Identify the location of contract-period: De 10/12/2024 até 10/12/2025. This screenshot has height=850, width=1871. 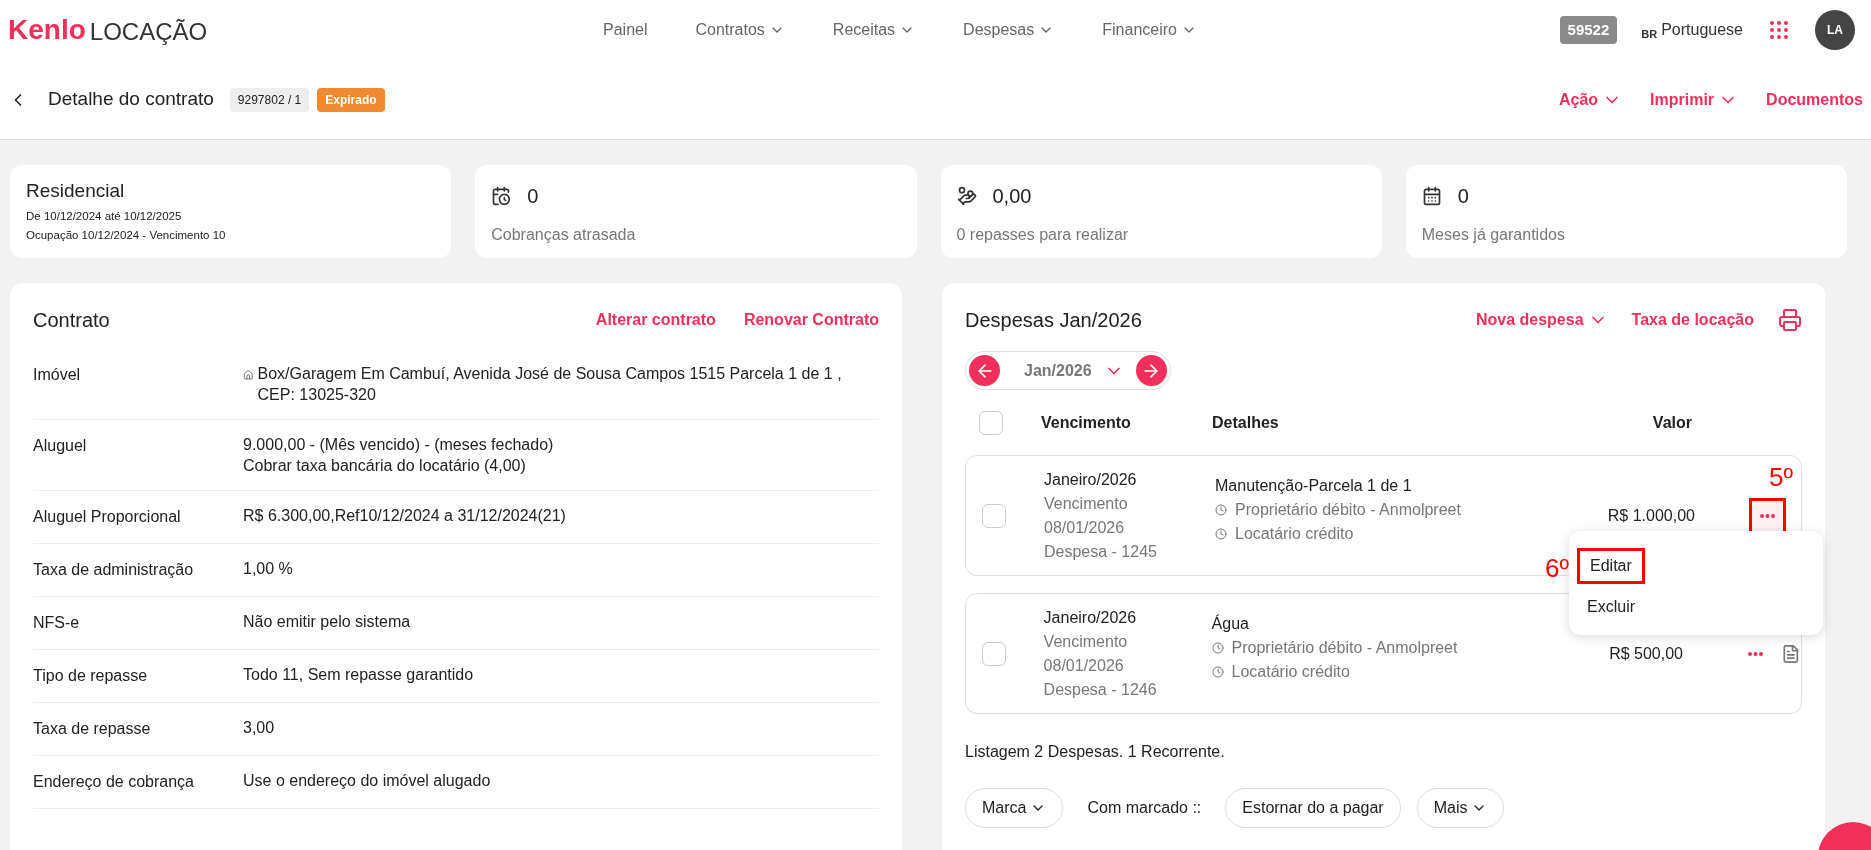
(104, 216).